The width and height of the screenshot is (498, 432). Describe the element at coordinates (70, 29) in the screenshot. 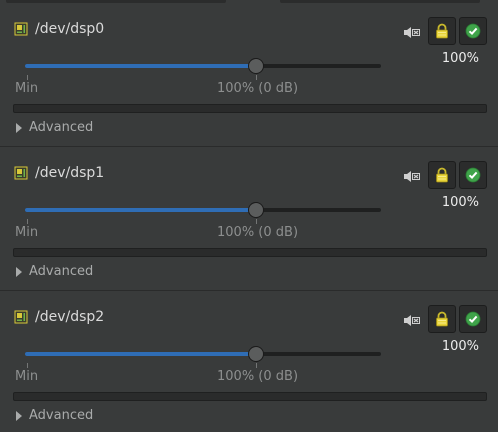

I see `device-name: /dev/dsp0` at that location.